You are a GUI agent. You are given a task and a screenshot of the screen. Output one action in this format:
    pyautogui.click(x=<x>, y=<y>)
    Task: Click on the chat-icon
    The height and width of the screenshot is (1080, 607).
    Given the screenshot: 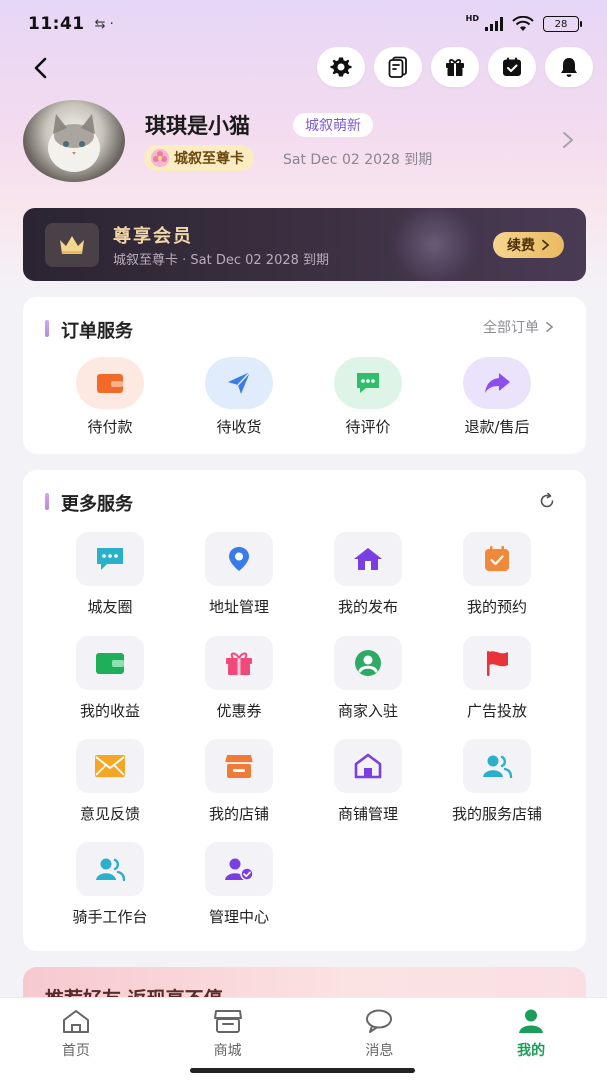 What is the action you would take?
    pyautogui.click(x=368, y=383)
    